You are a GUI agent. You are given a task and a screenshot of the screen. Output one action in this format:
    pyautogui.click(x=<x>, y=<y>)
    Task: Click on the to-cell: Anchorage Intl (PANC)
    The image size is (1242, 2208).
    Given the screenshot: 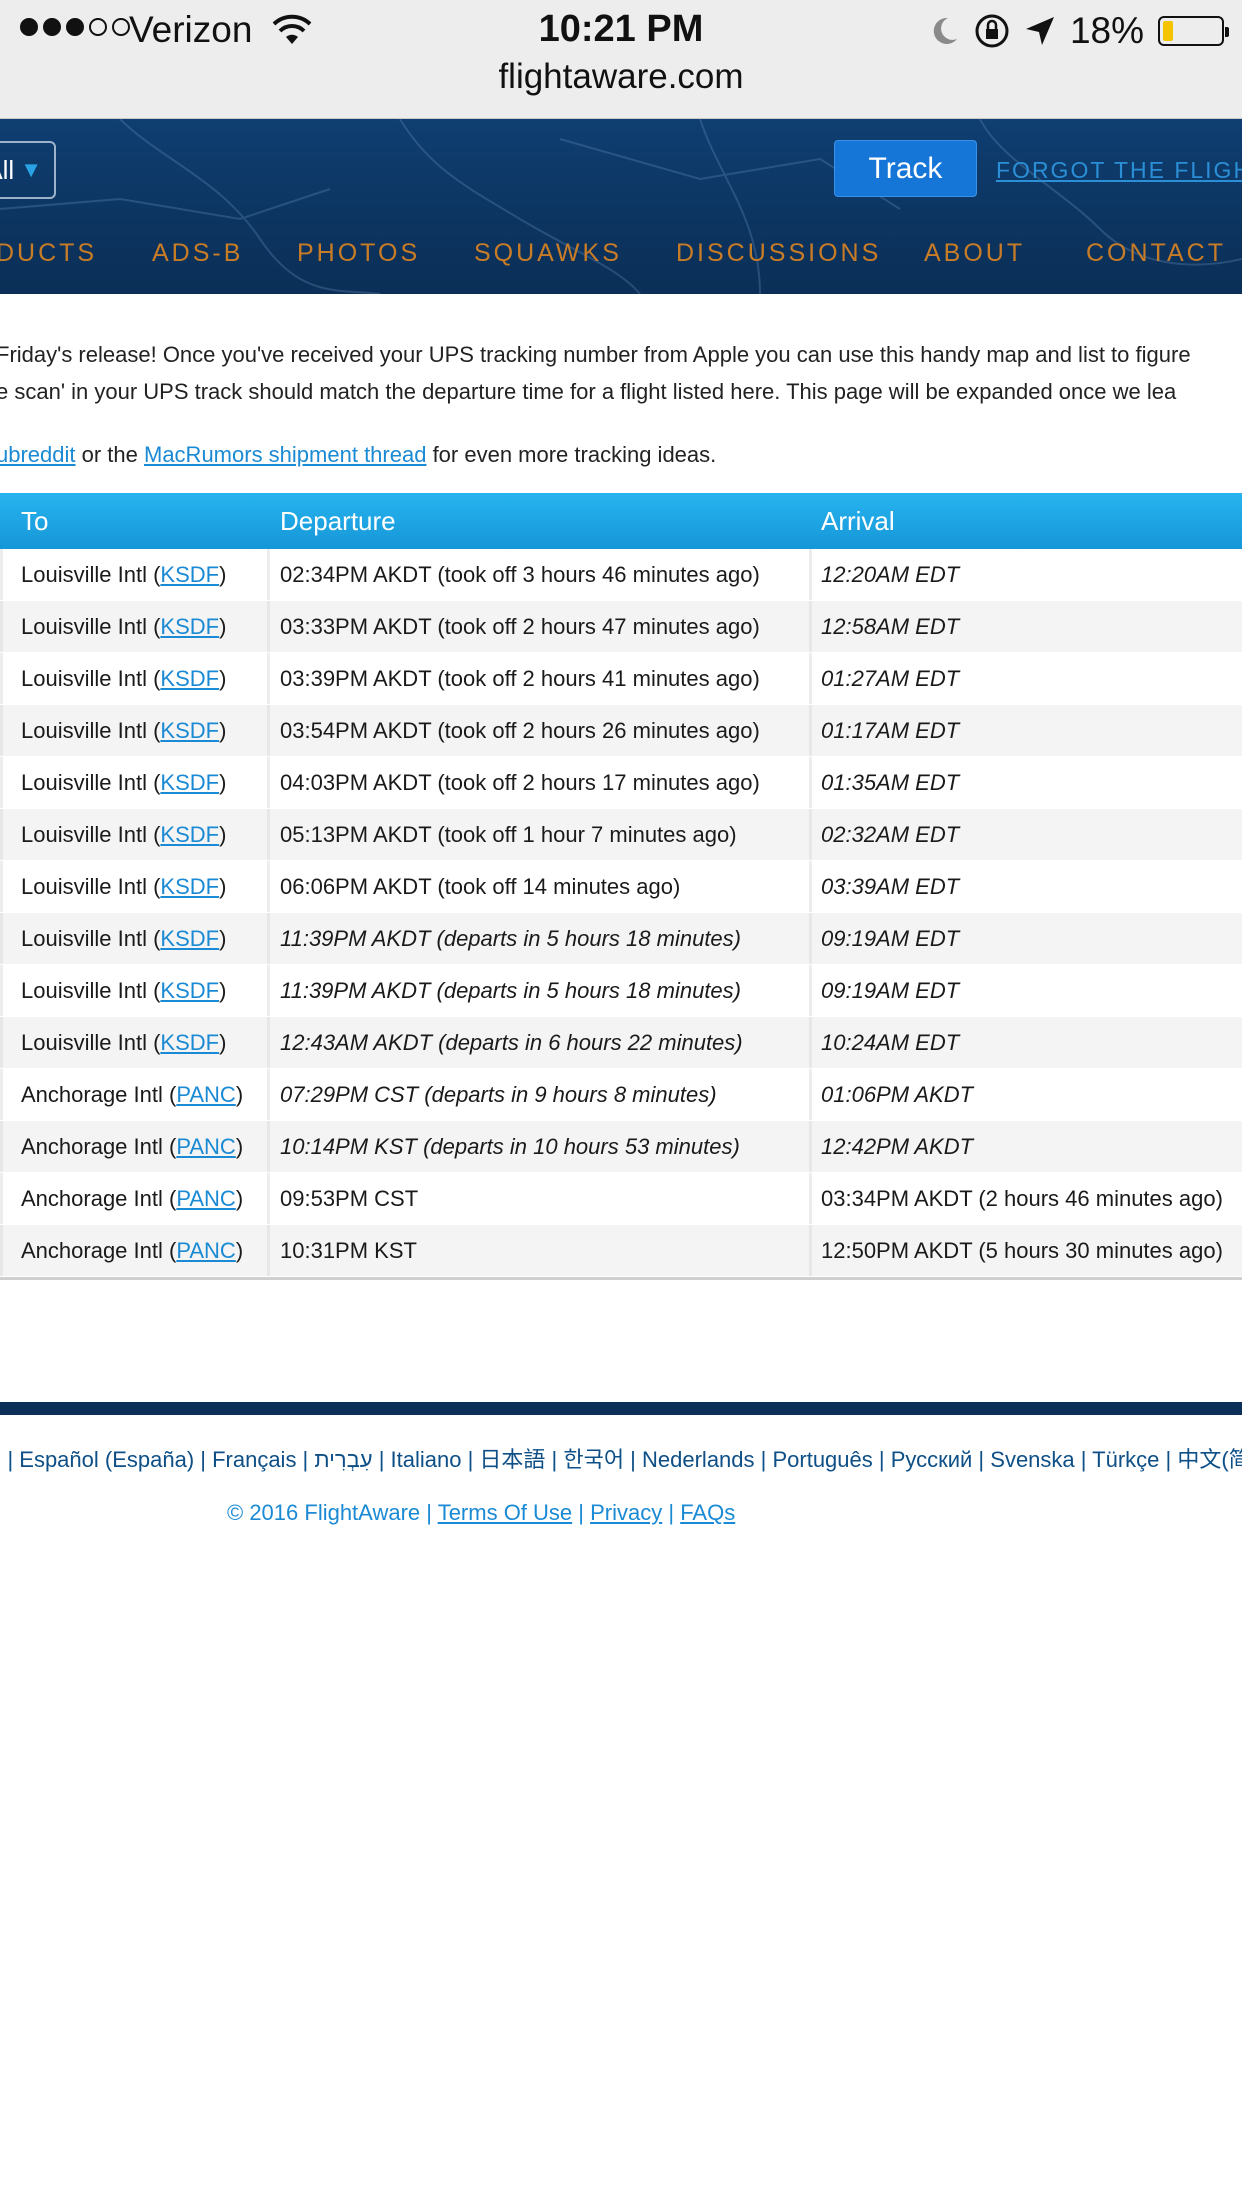 What is the action you would take?
    pyautogui.click(x=132, y=1095)
    